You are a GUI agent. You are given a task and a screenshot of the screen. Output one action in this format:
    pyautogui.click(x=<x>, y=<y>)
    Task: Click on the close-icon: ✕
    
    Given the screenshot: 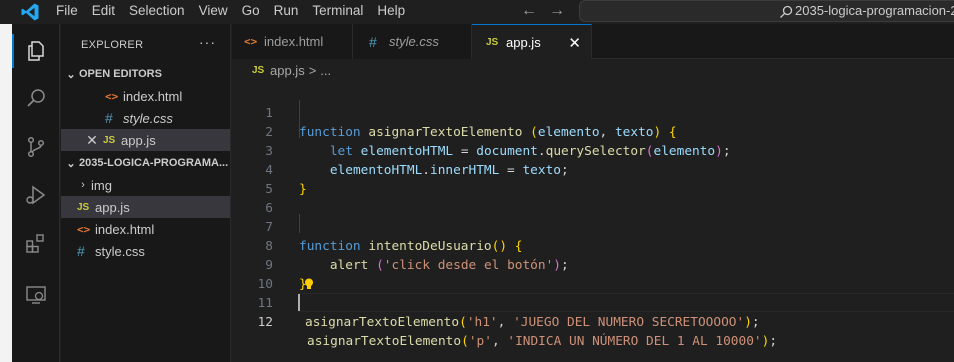 What is the action you would take?
    pyautogui.click(x=92, y=140)
    